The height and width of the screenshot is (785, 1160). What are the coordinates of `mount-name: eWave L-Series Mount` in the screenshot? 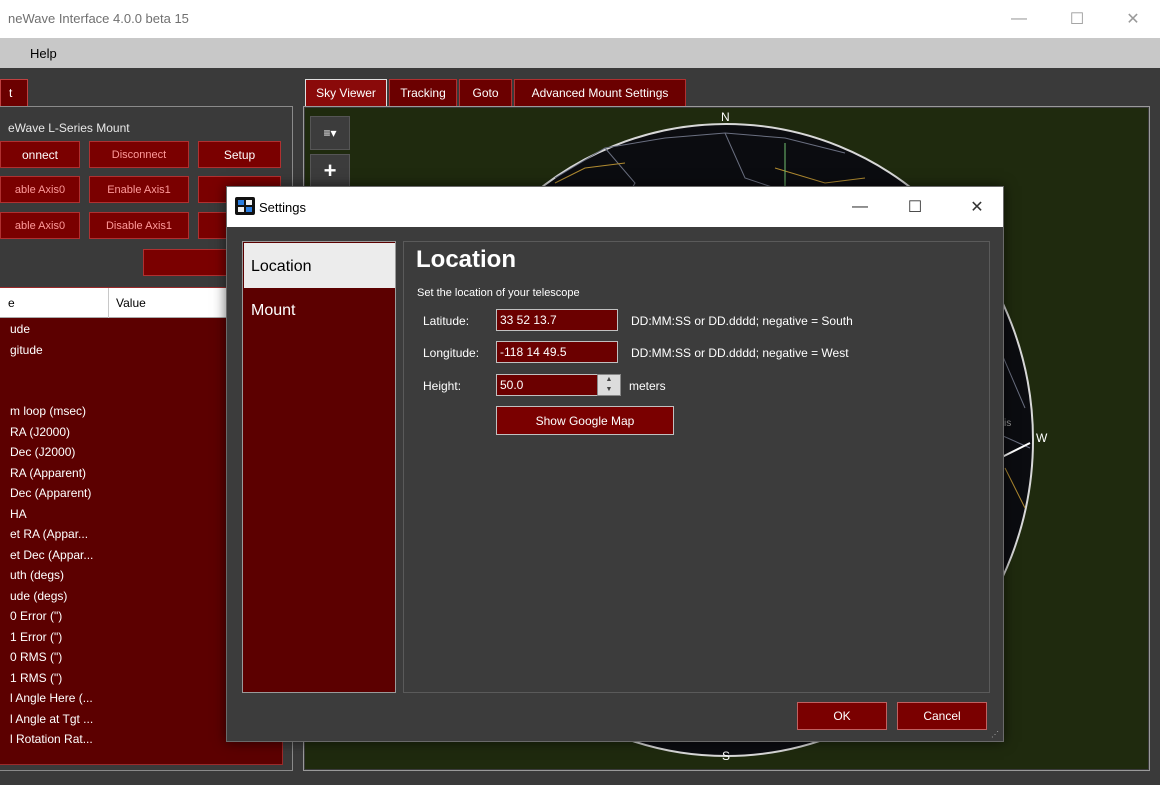 It's located at (69, 128).